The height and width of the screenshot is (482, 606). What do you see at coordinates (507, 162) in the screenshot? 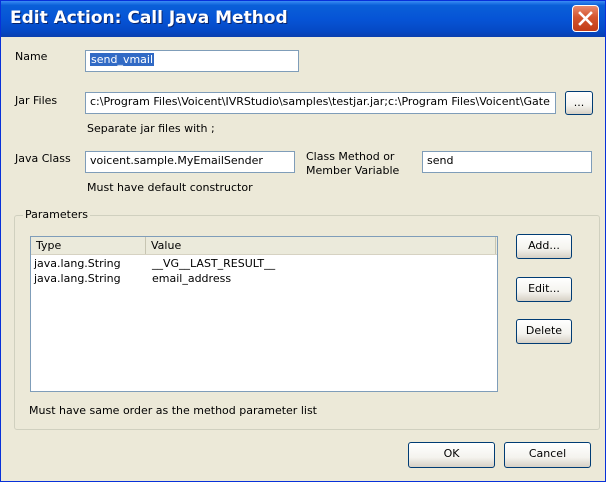
I see `class-method-field: send` at bounding box center [507, 162].